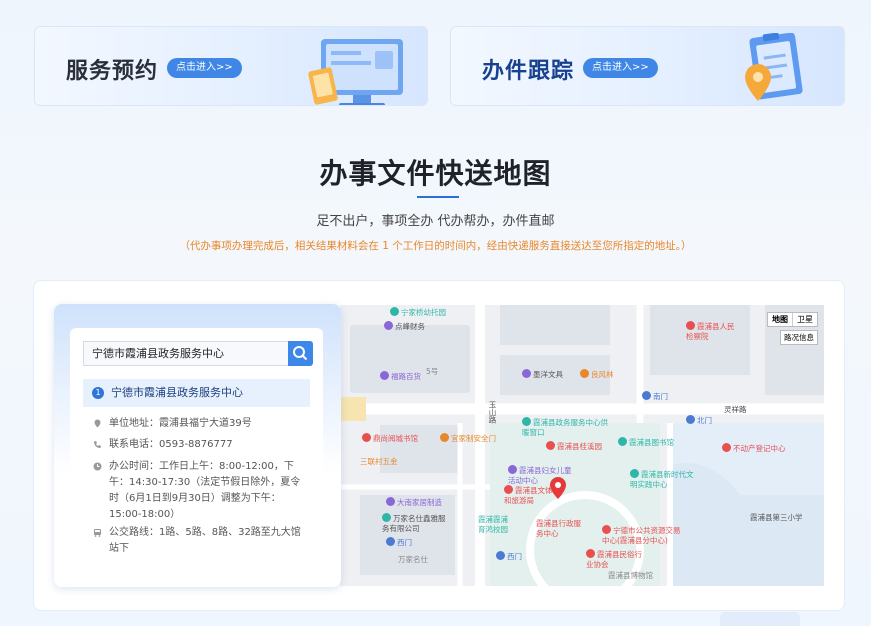  Describe the element at coordinates (662, 479) in the screenshot. I see `map-poi: 霞浦县新时代文明实践中心` at that location.